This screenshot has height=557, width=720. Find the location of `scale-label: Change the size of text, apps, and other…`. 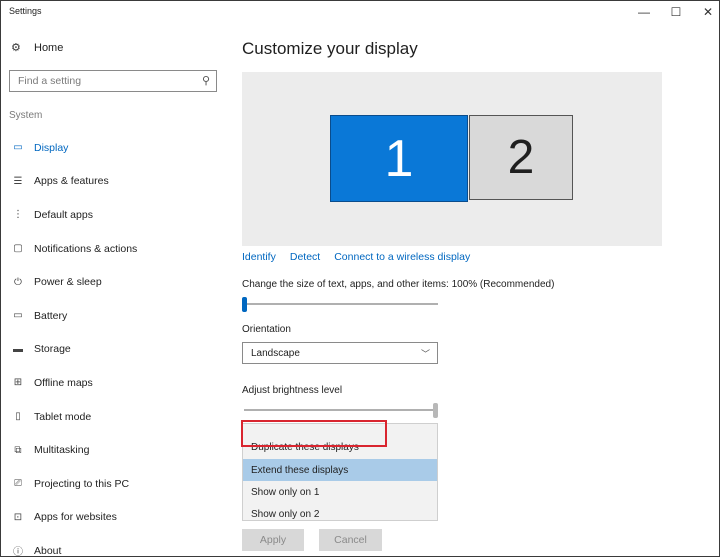

scale-label: Change the size of text, apps, and other… is located at coordinates (398, 284).